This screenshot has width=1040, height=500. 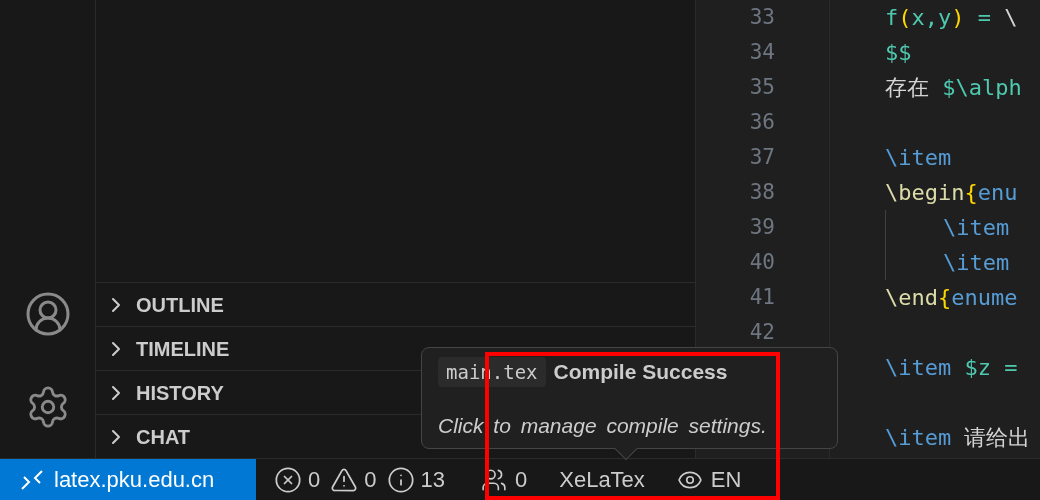 What do you see at coordinates (762, 122) in the screenshot?
I see `line-number: 36` at bounding box center [762, 122].